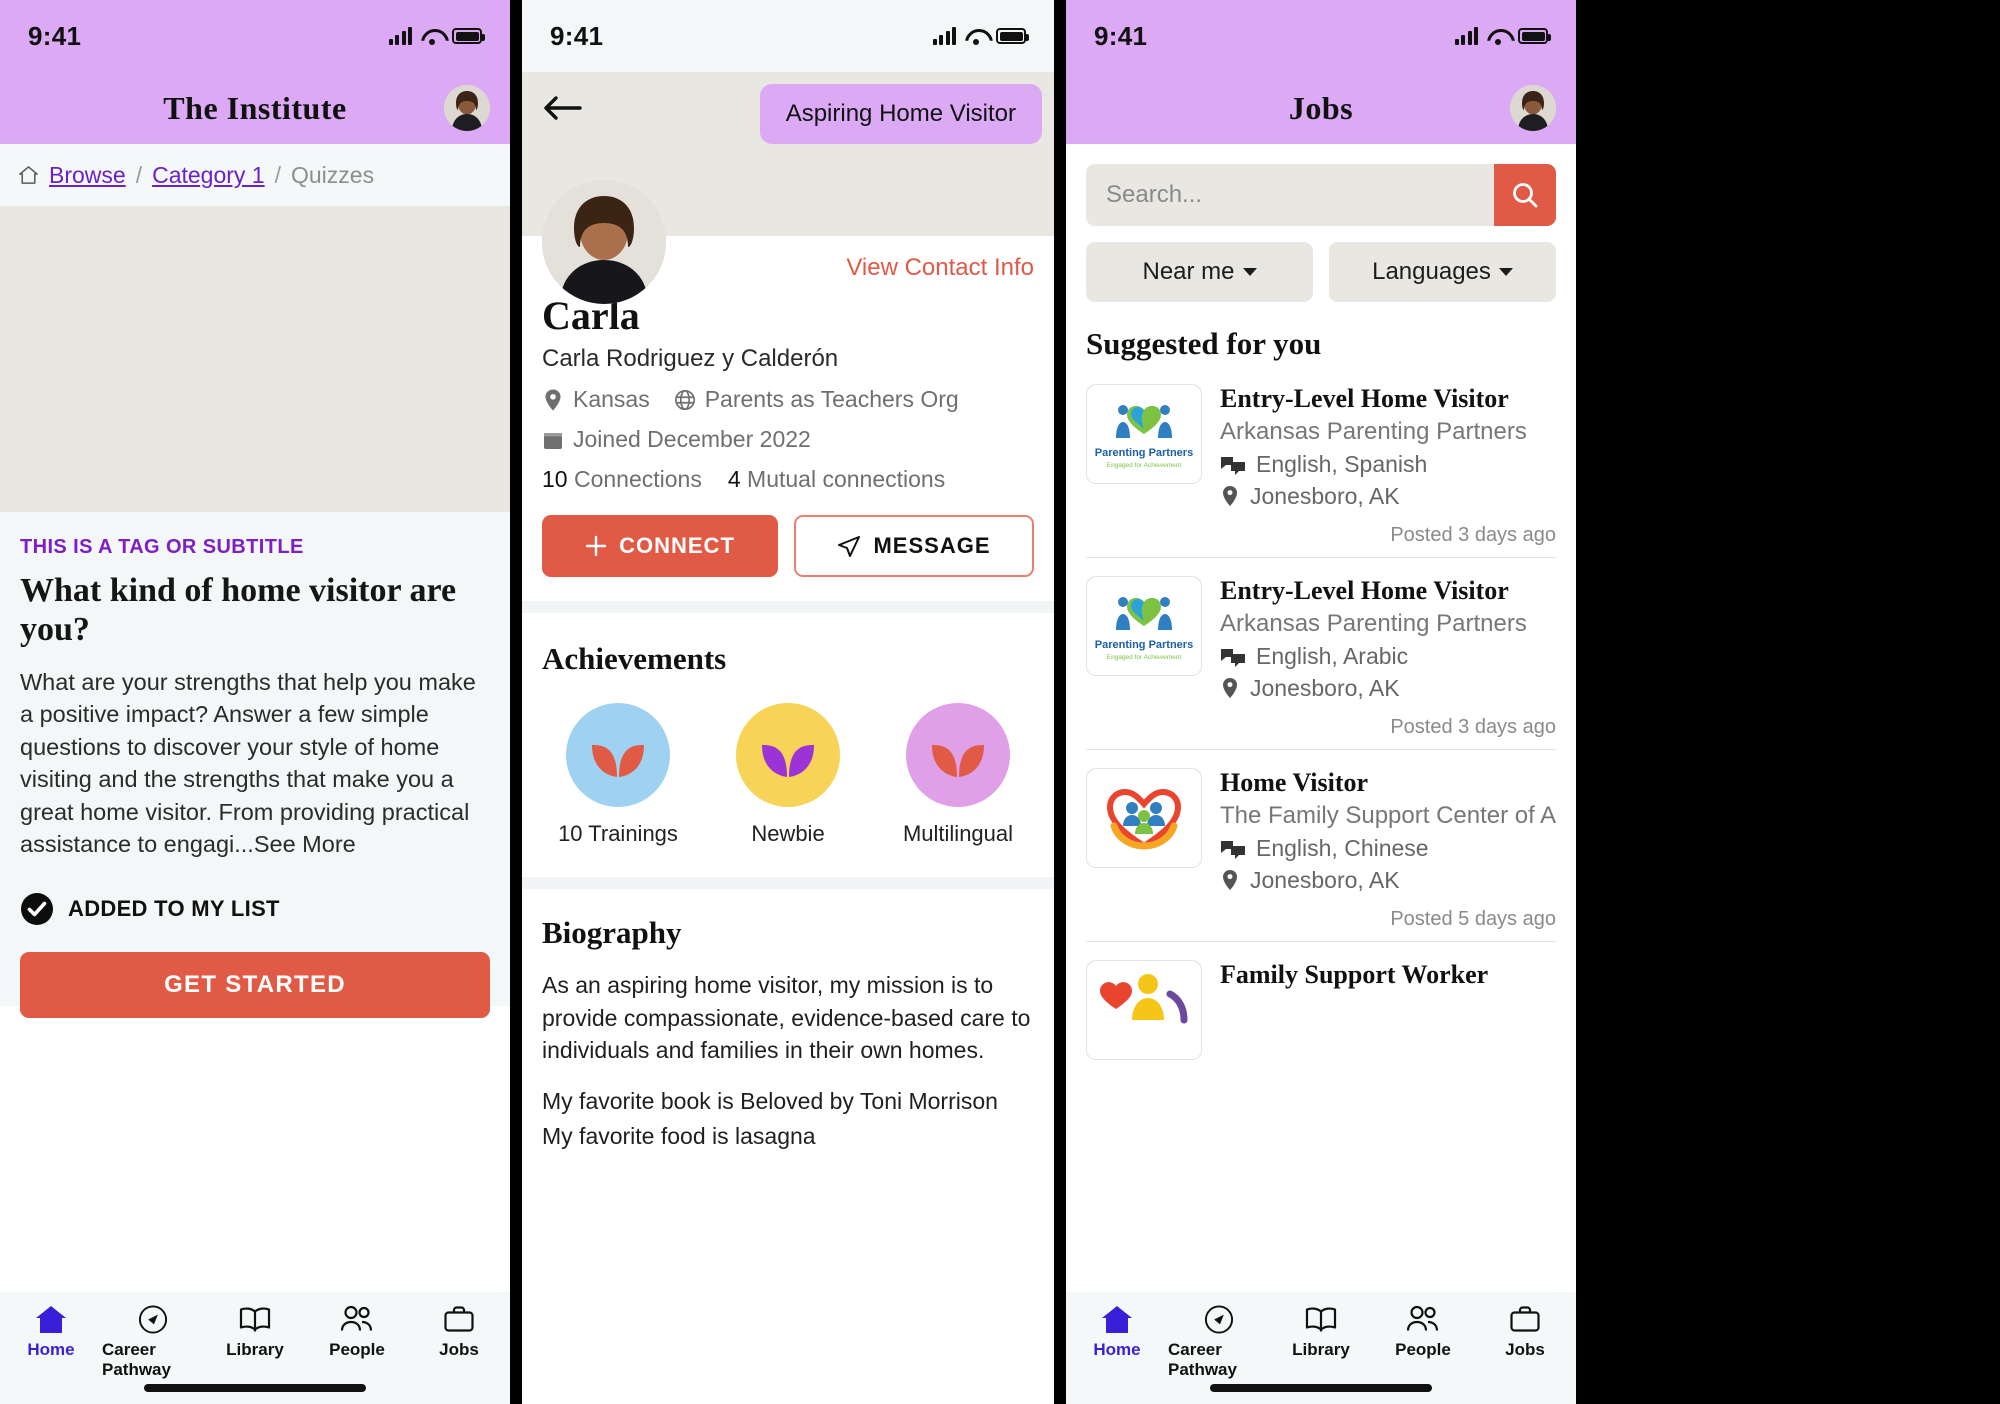 The height and width of the screenshot is (1404, 2000). I want to click on cellular-signal-icon, so click(400, 36).